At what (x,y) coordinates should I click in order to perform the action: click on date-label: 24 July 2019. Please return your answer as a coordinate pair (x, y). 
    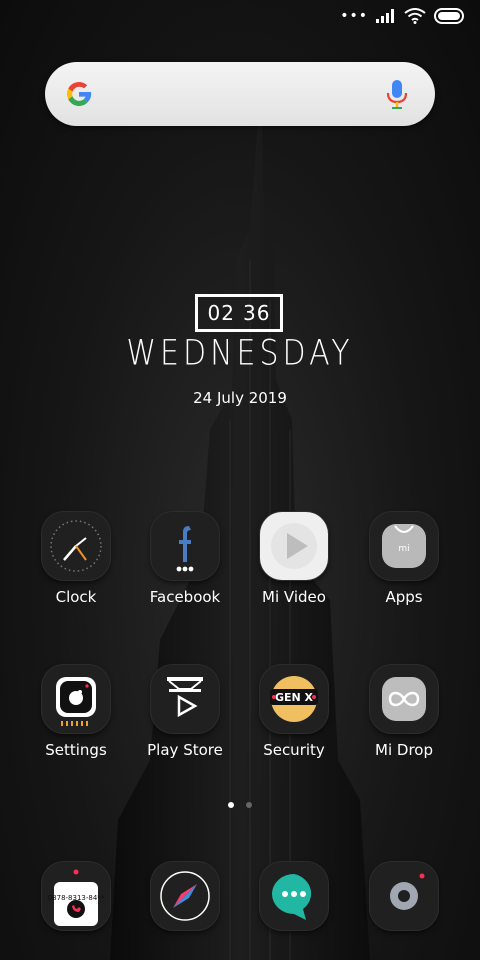
    Looking at the image, I should click on (240, 398).